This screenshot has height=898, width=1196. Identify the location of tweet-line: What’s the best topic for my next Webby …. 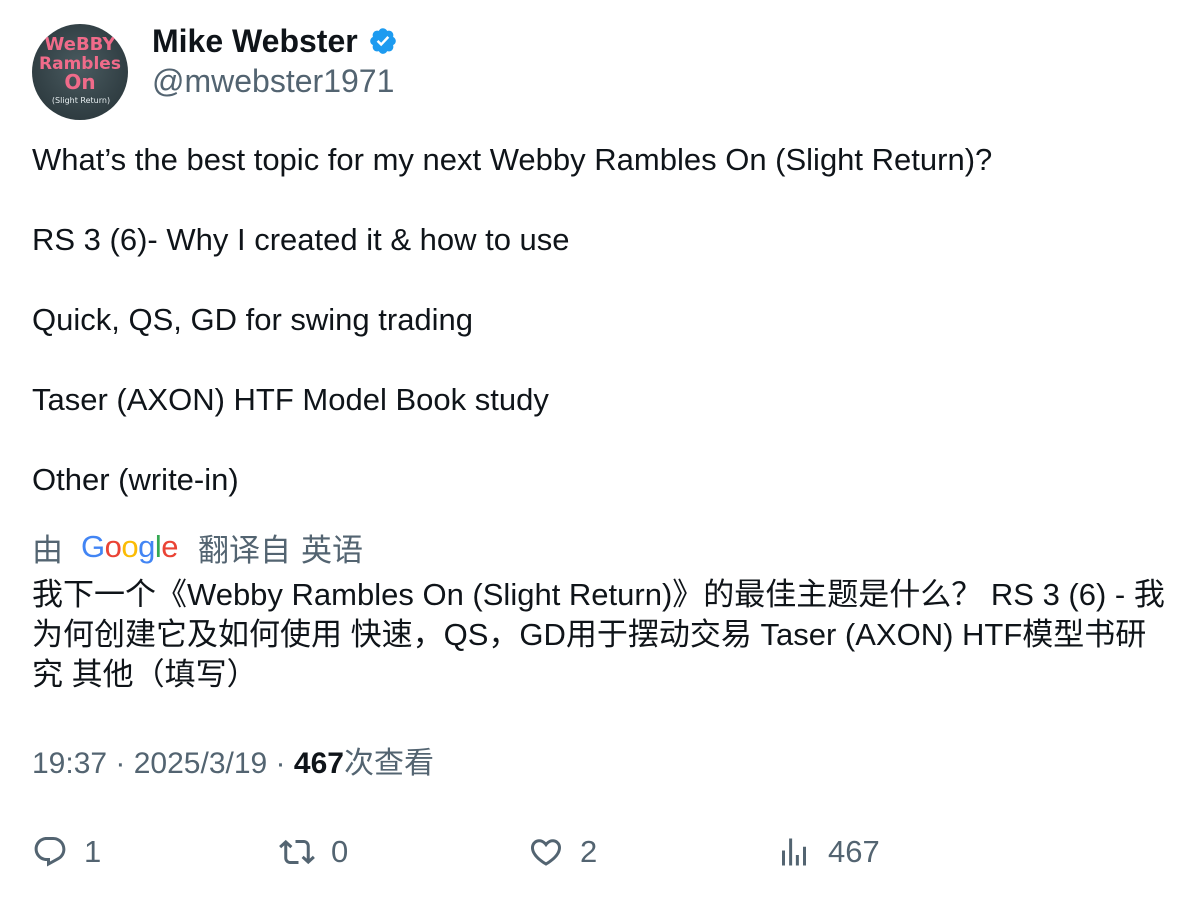
(512, 159).